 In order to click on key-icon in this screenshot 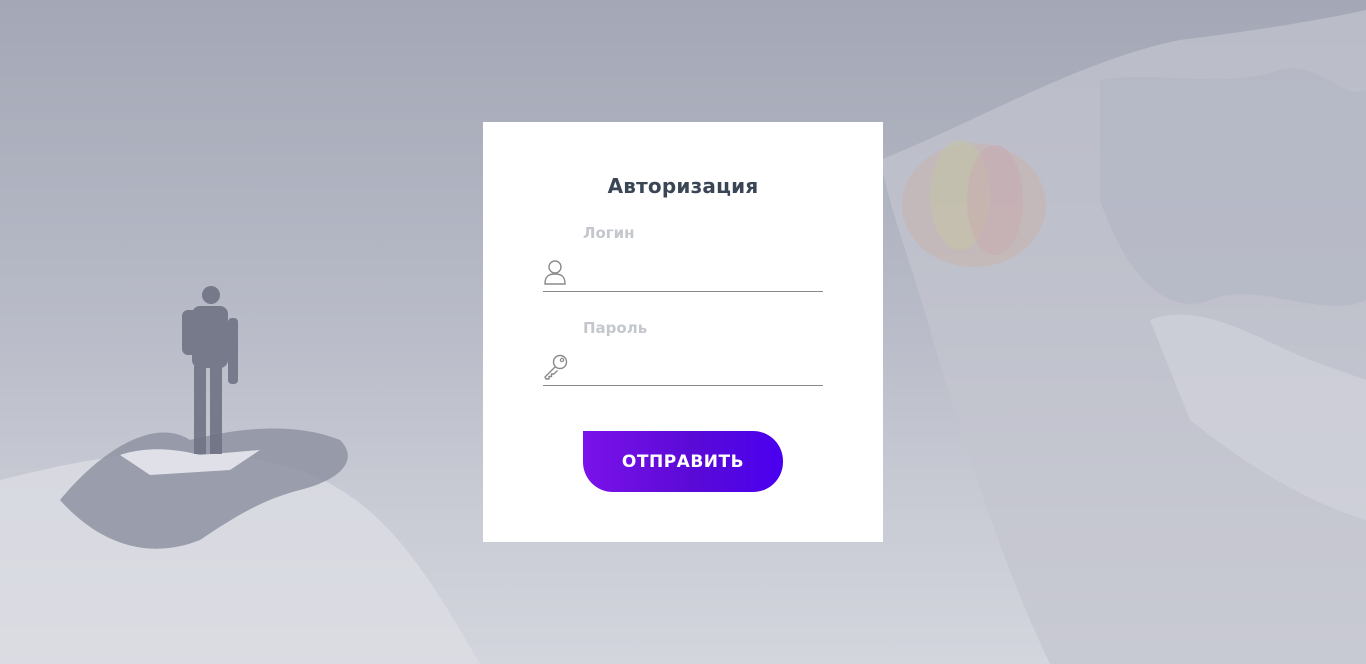, I will do `click(556, 367)`.